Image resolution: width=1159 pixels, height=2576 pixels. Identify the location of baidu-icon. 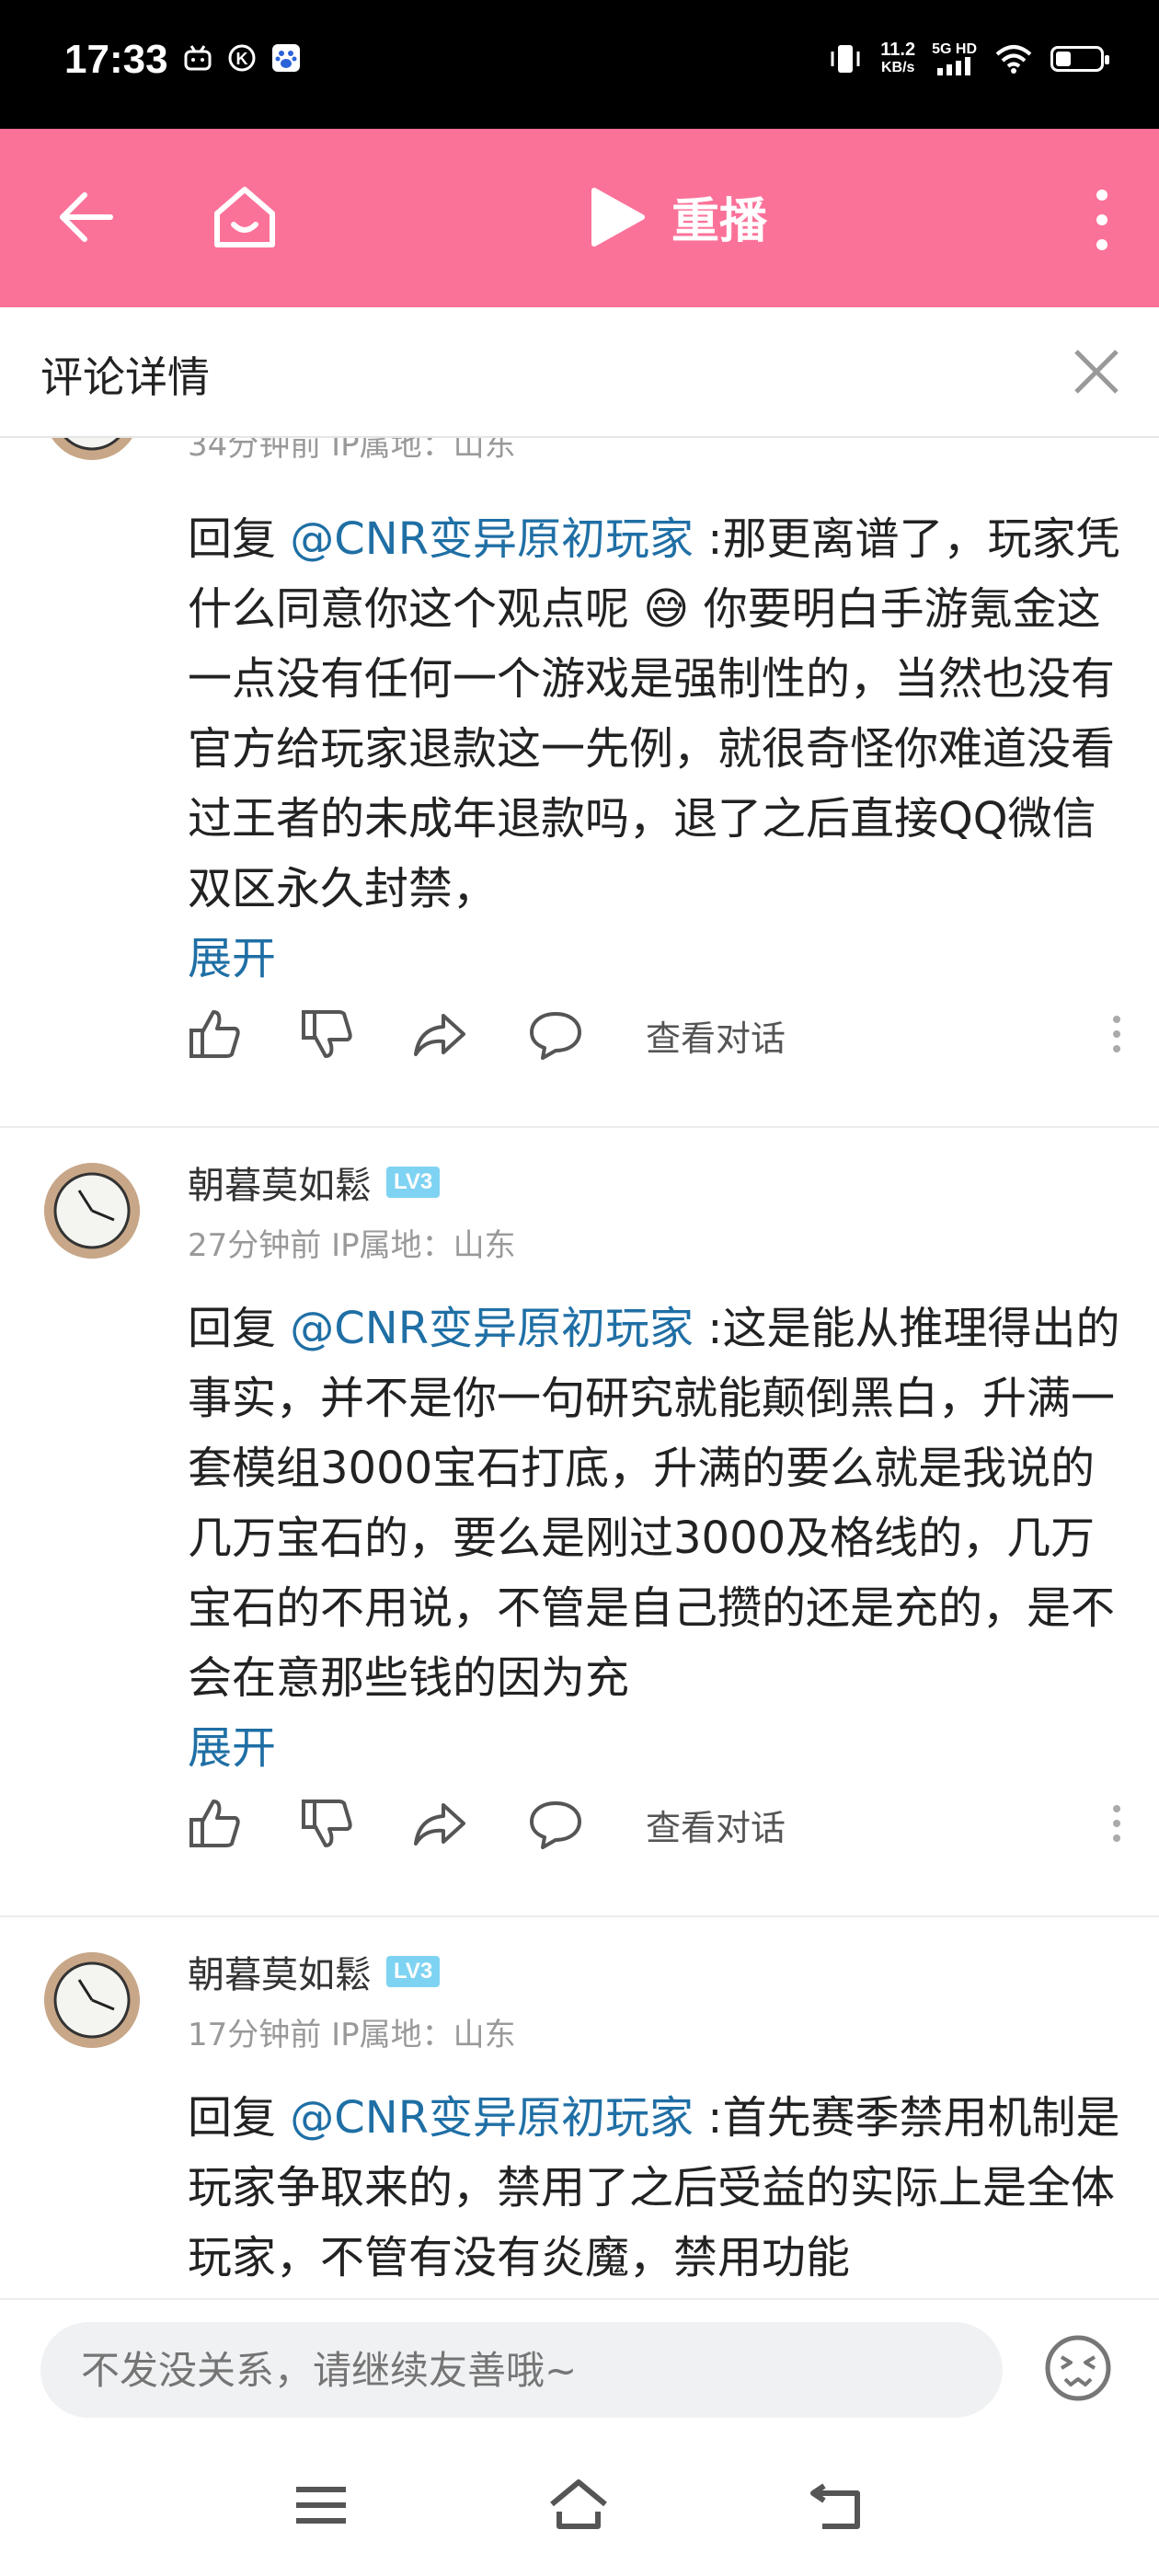
(286, 58).